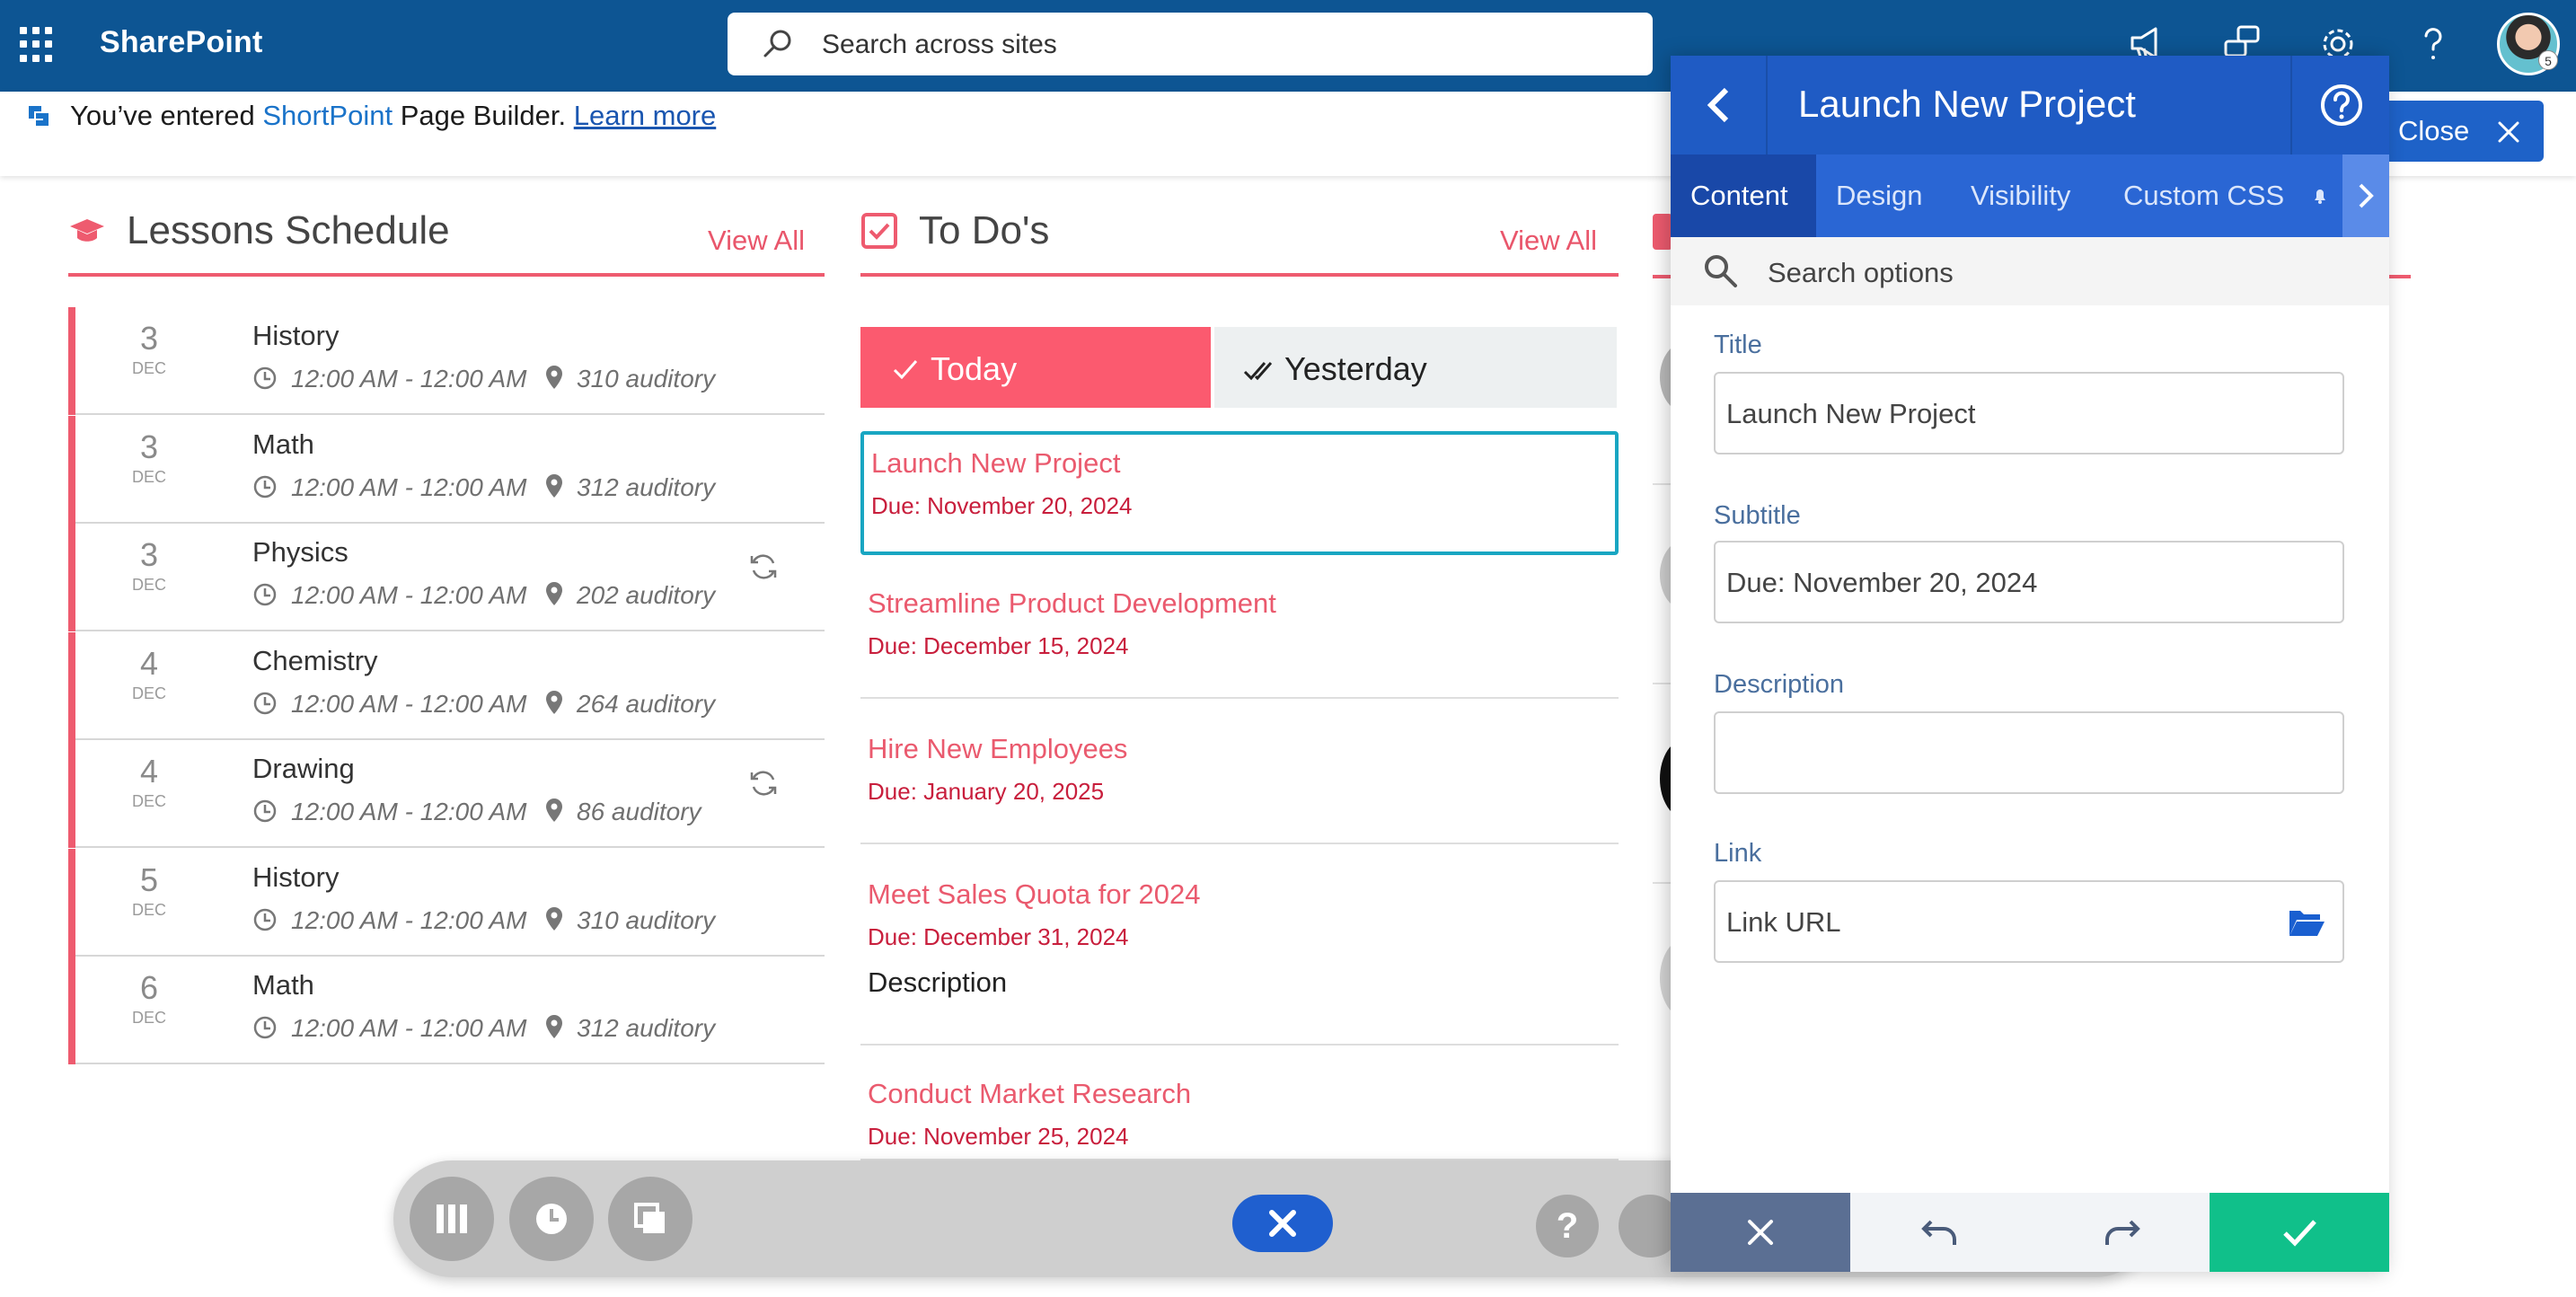 The height and width of the screenshot is (1297, 2576). I want to click on bell-icon, so click(2320, 197).